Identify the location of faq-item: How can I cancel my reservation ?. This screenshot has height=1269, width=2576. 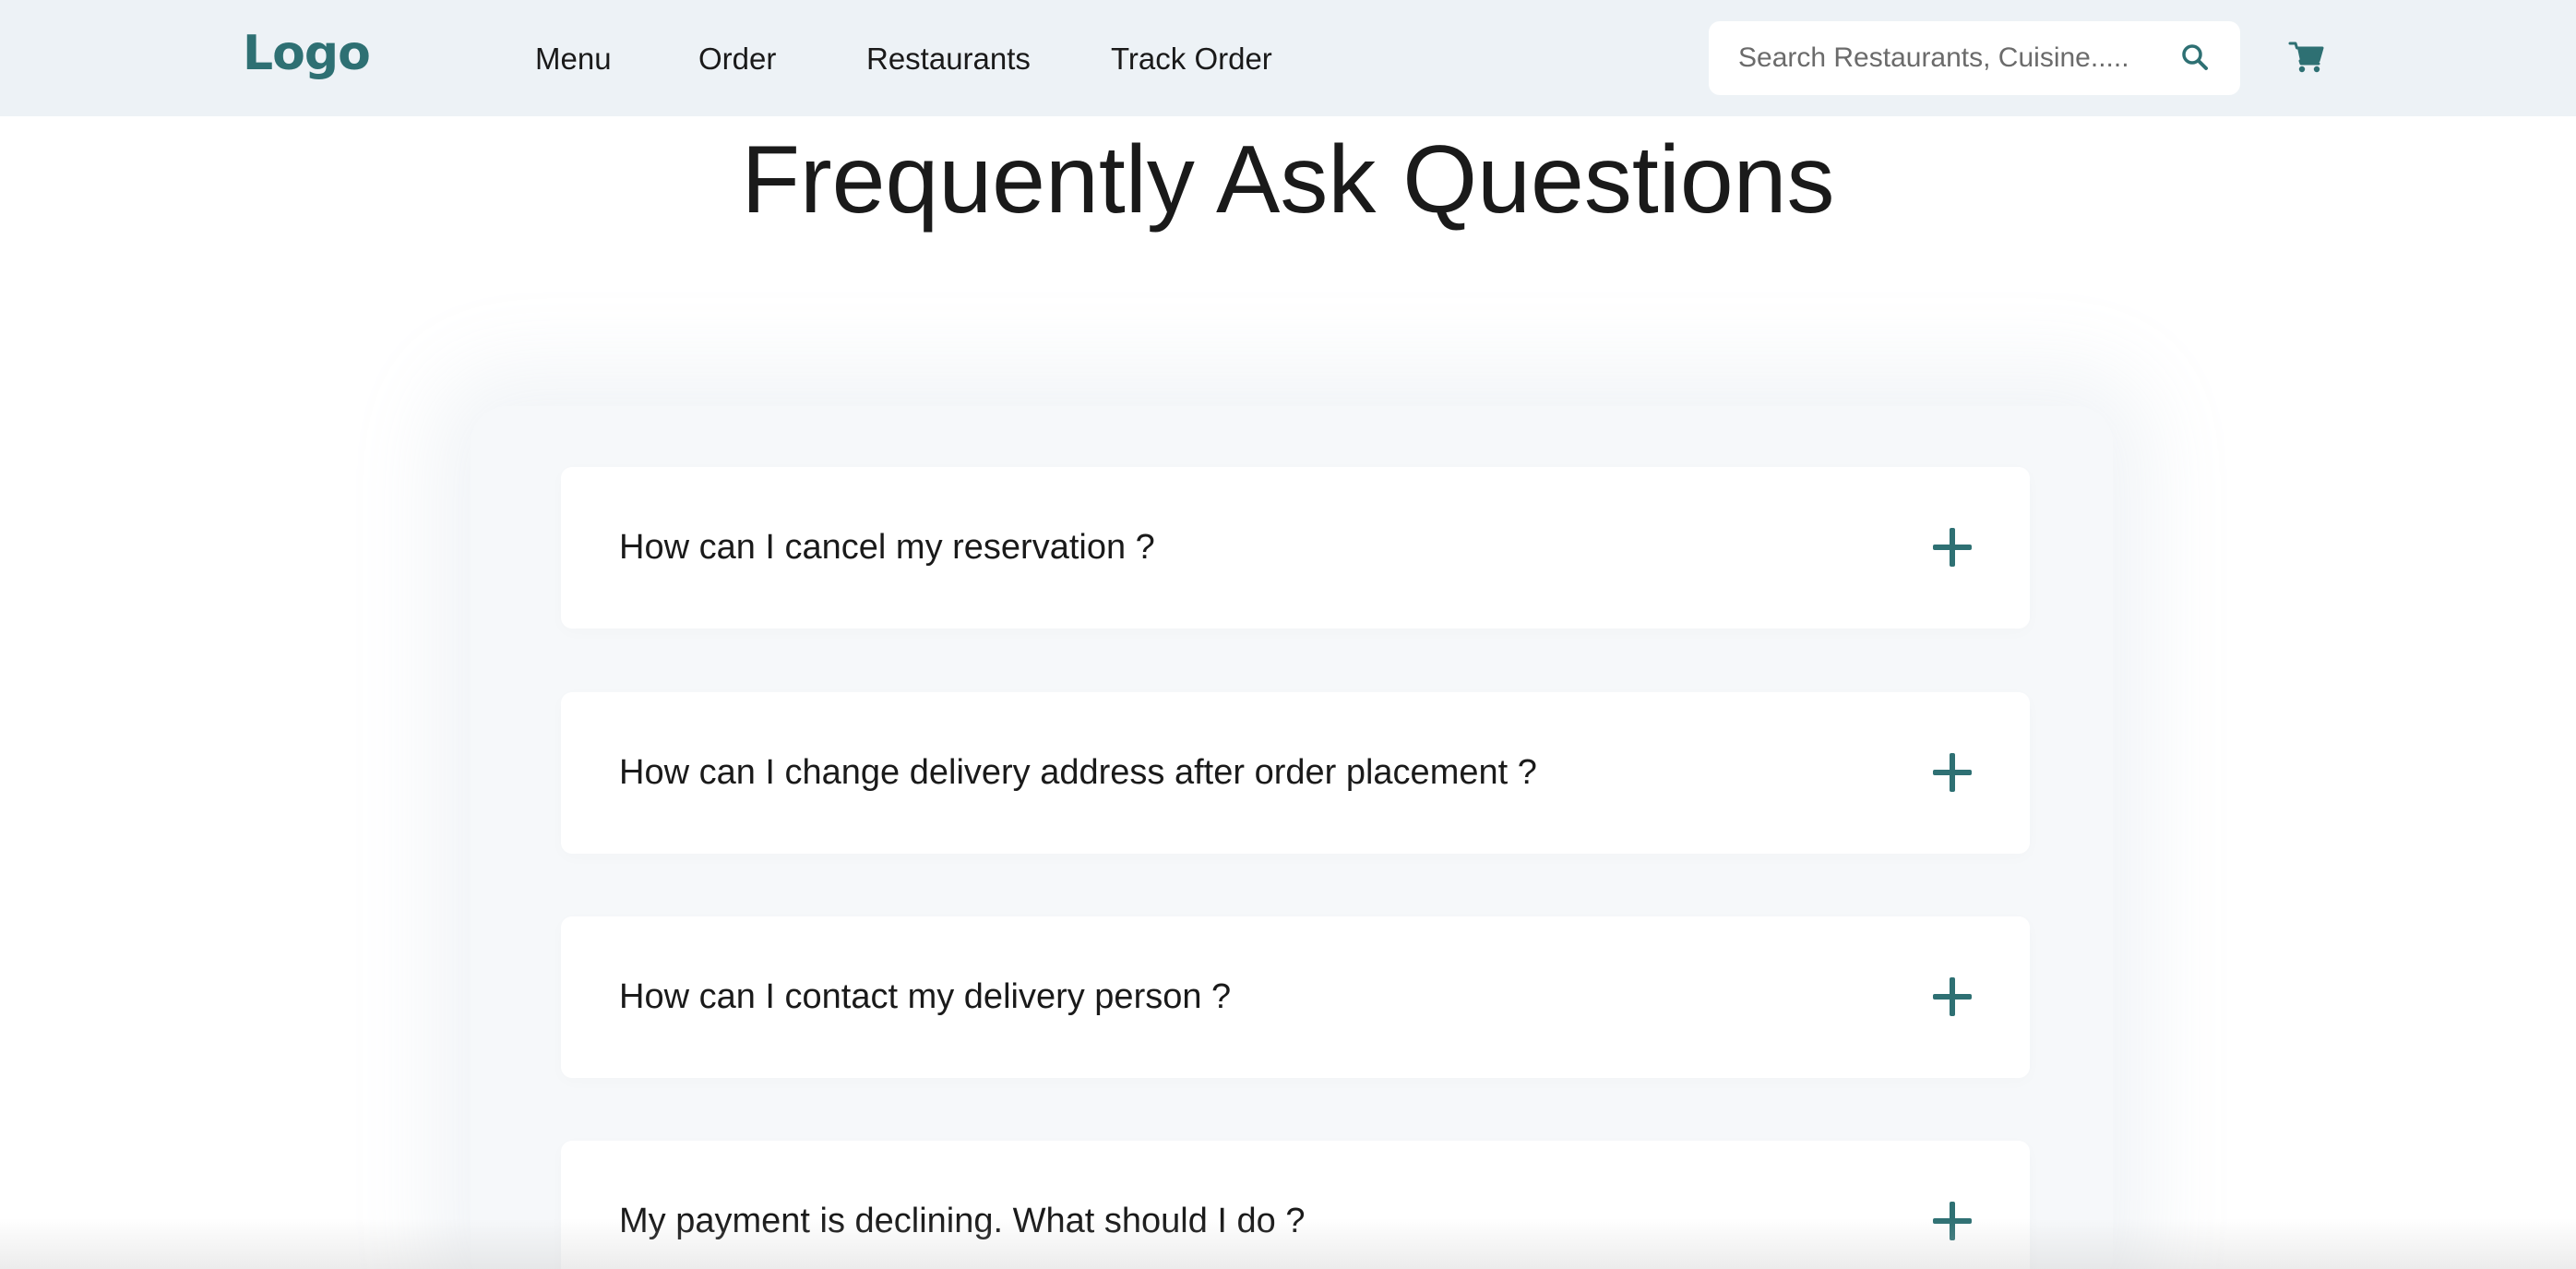
(1295, 548).